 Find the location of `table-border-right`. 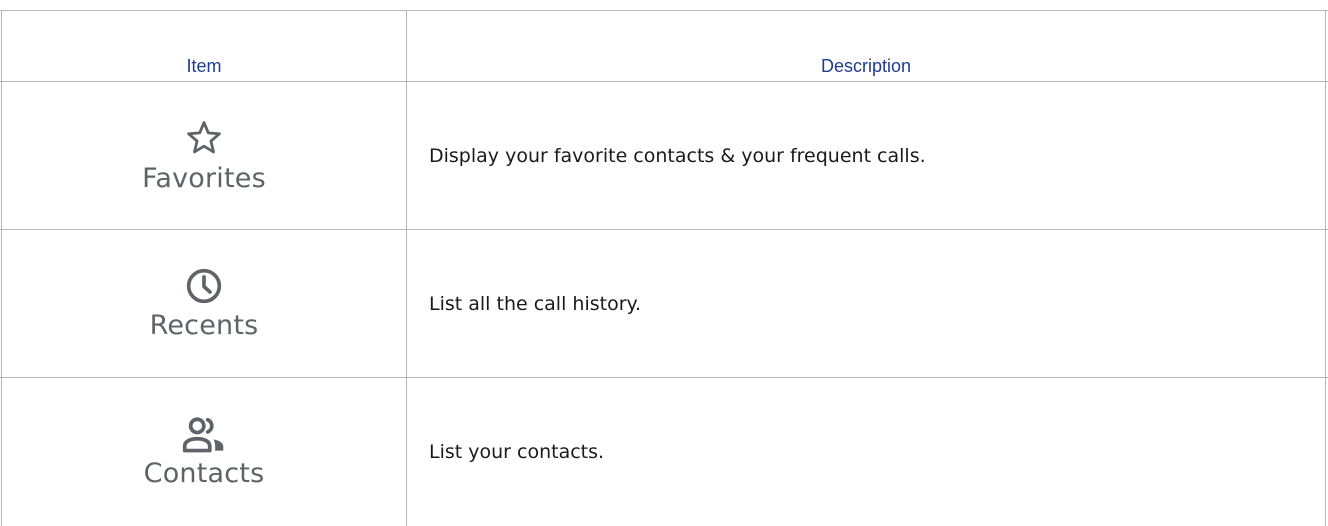

table-border-right is located at coordinates (1325, 268).